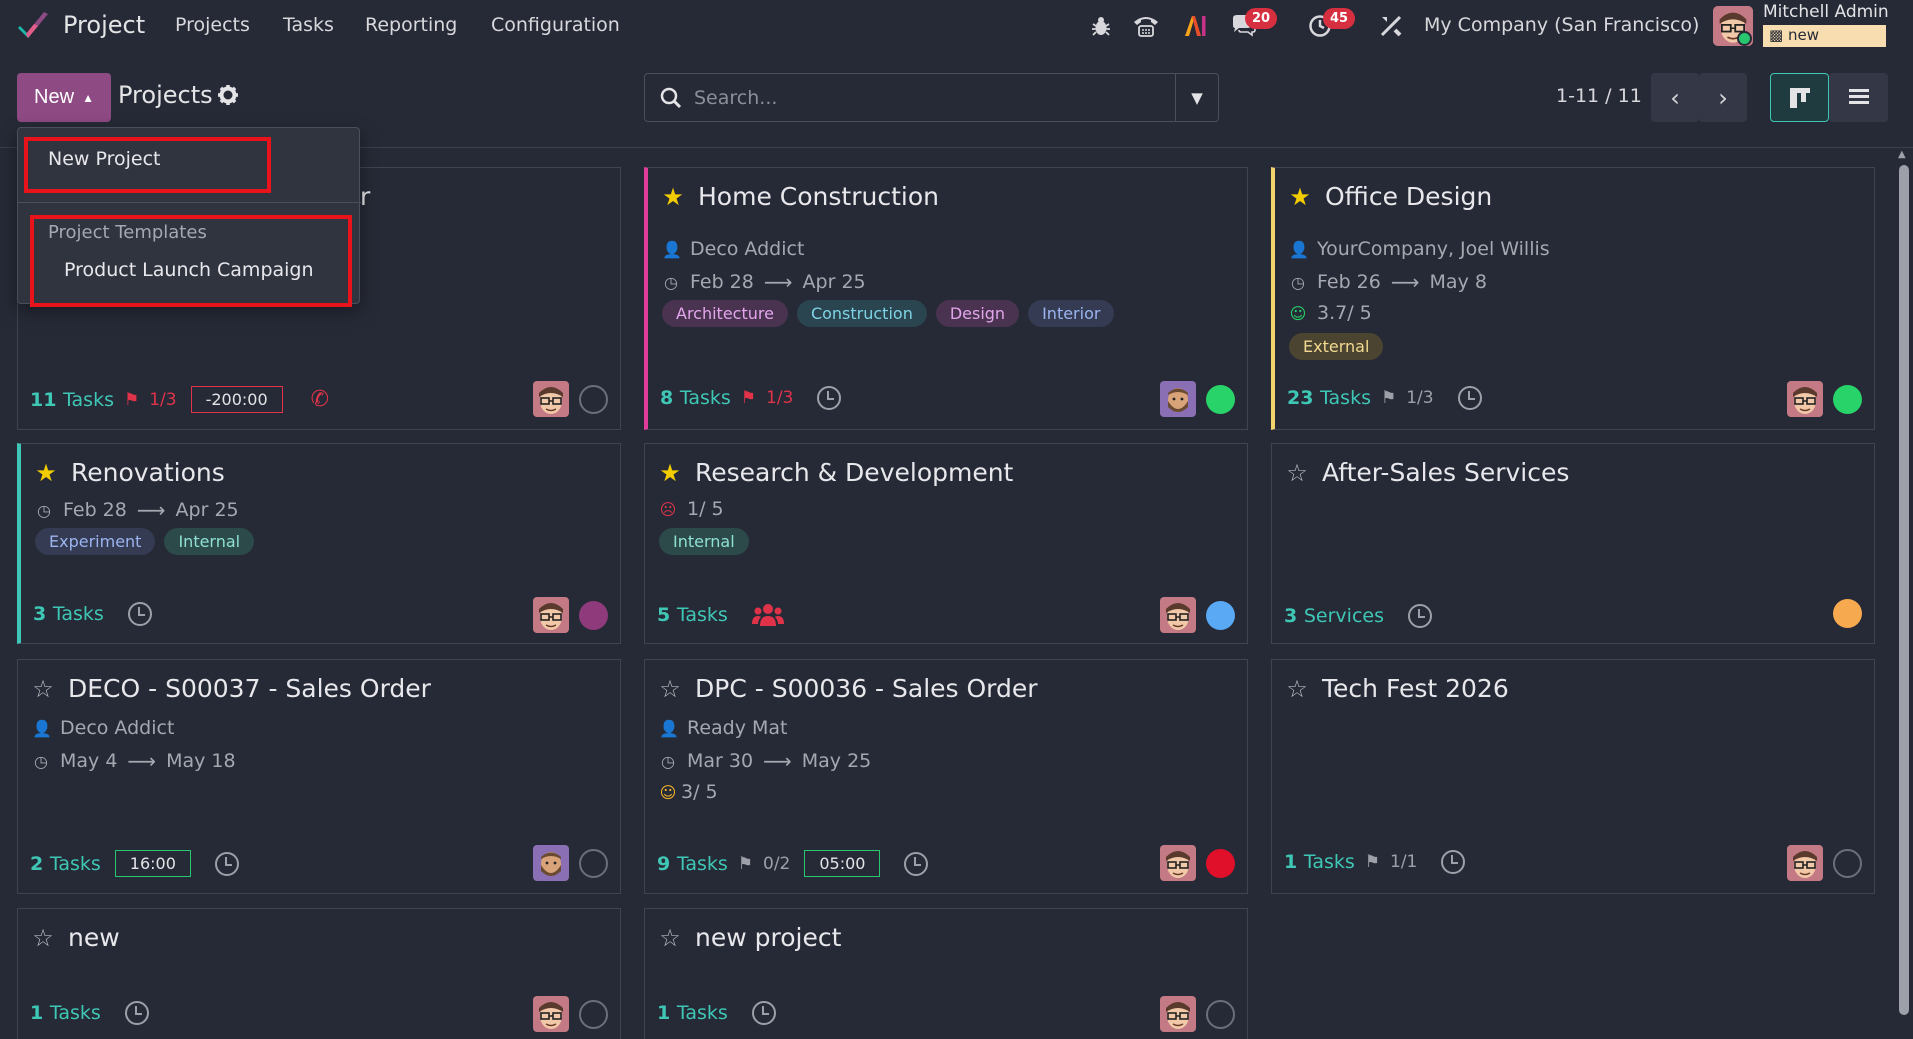 The height and width of the screenshot is (1039, 1913). I want to click on scroll-up-arrow-icon: ▲, so click(1902, 154).